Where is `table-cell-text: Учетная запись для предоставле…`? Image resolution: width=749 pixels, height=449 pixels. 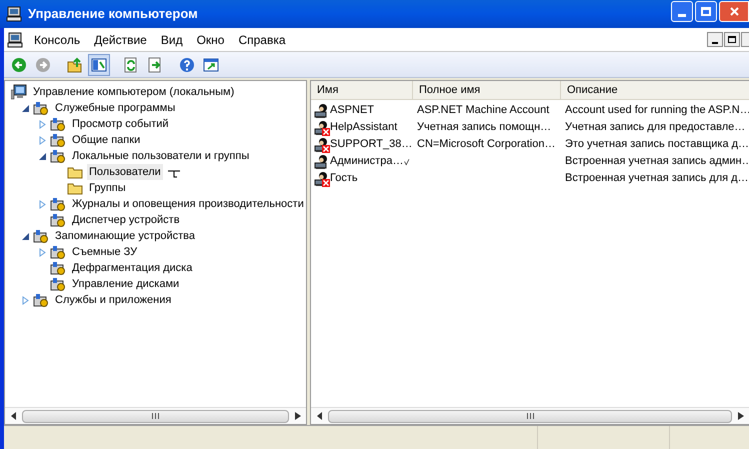 table-cell-text: Учетная запись для предоставле… is located at coordinates (655, 128).